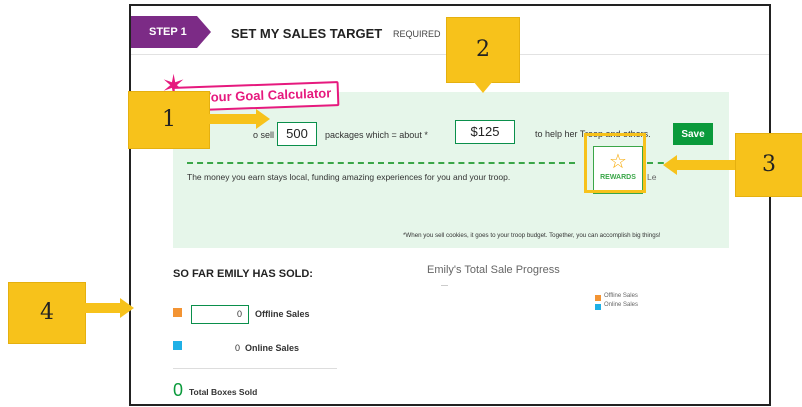  I want to click on legend-online-label: Online Sales, so click(621, 305).